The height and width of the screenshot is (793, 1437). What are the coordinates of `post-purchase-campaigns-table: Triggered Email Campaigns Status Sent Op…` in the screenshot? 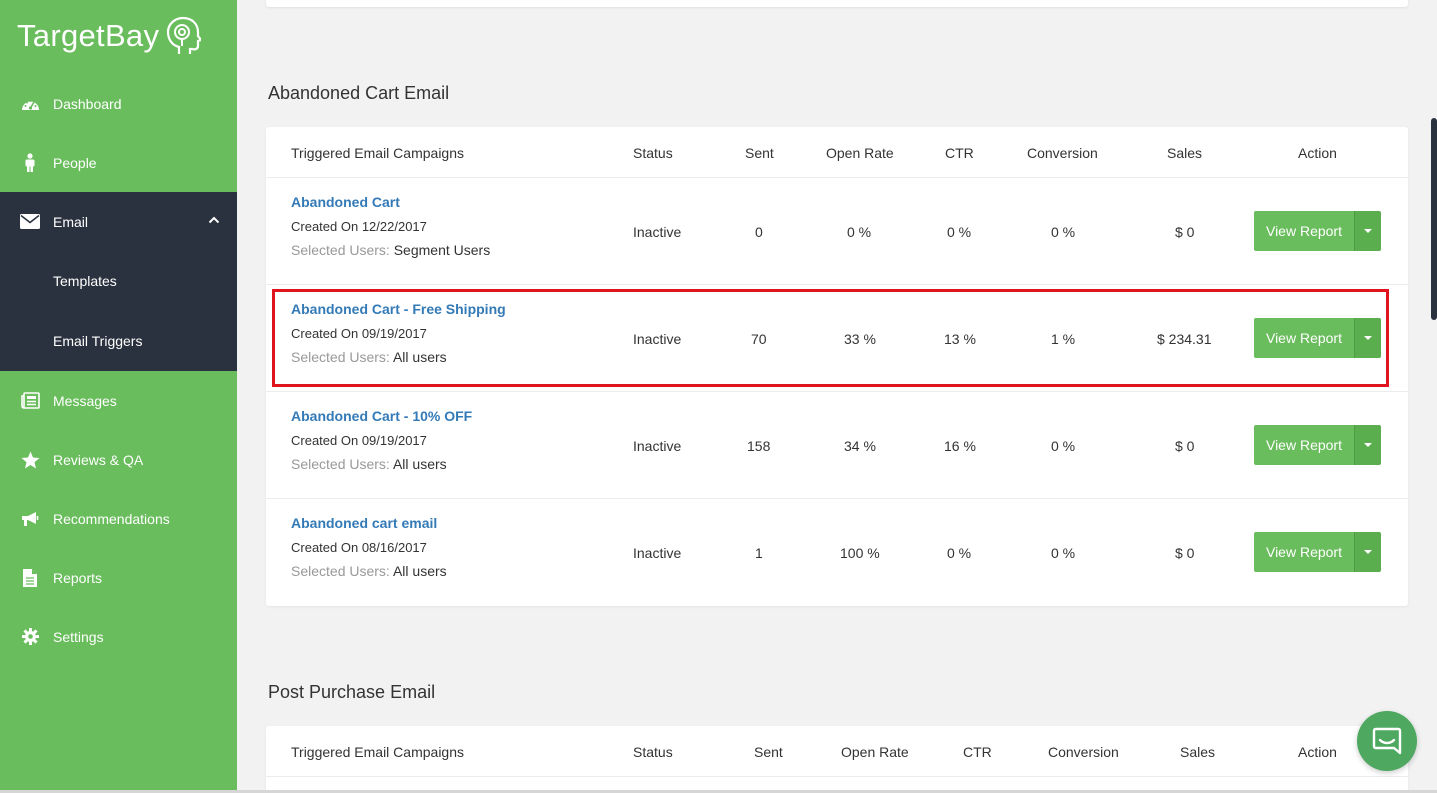 It's located at (837, 759).